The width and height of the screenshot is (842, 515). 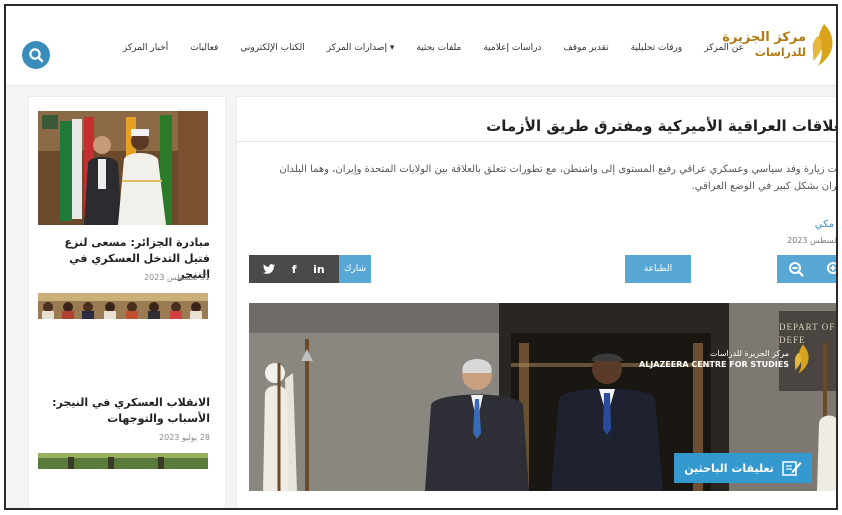 What do you see at coordinates (714, 364) in the screenshot?
I see `hero-logo-english: ALJAZEERA CENTRE FOR STUDIES` at bounding box center [714, 364].